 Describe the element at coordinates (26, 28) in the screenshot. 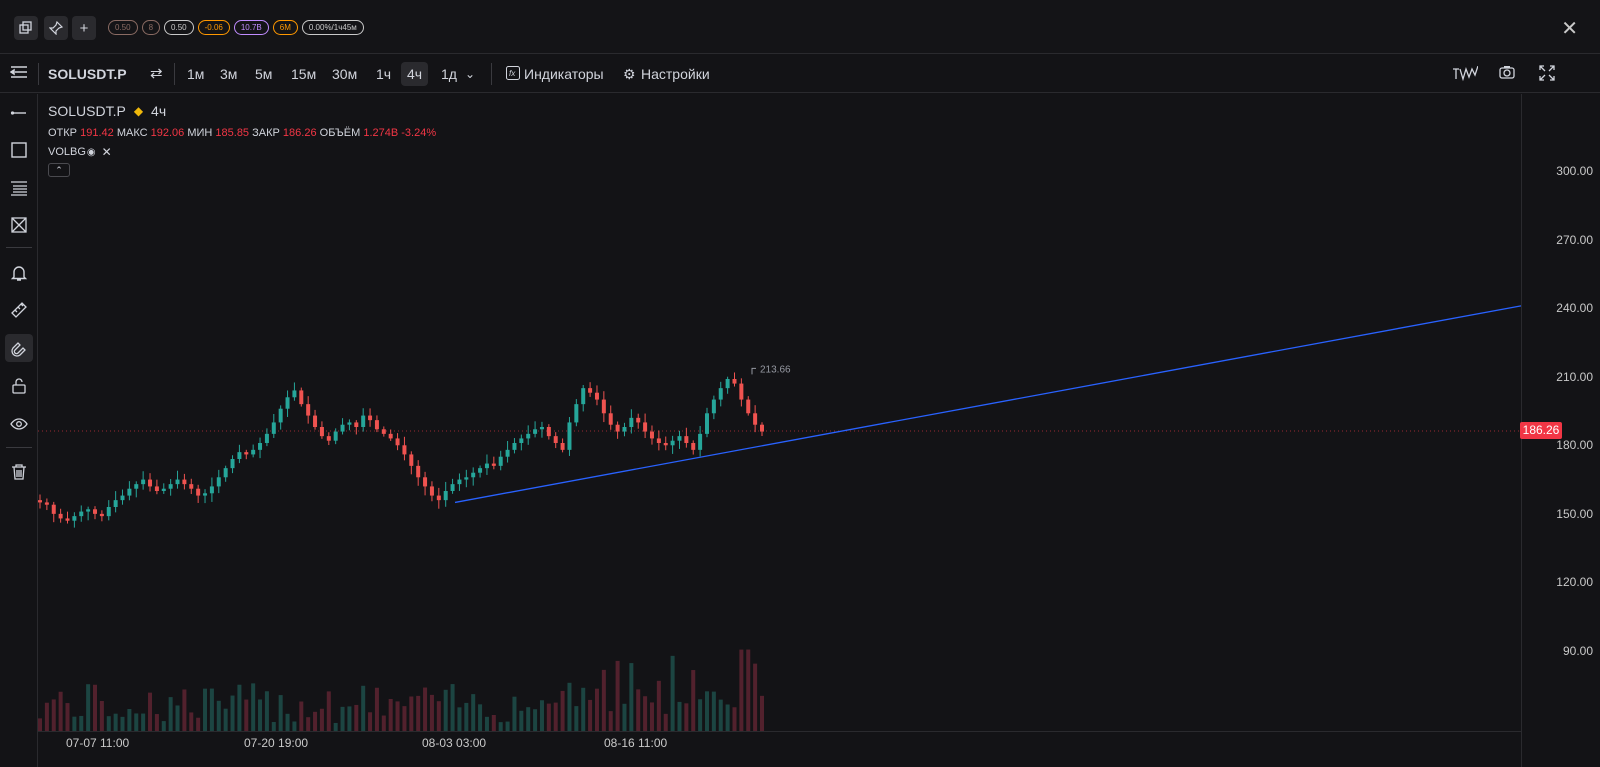

I see `copy-layout-icon` at that location.